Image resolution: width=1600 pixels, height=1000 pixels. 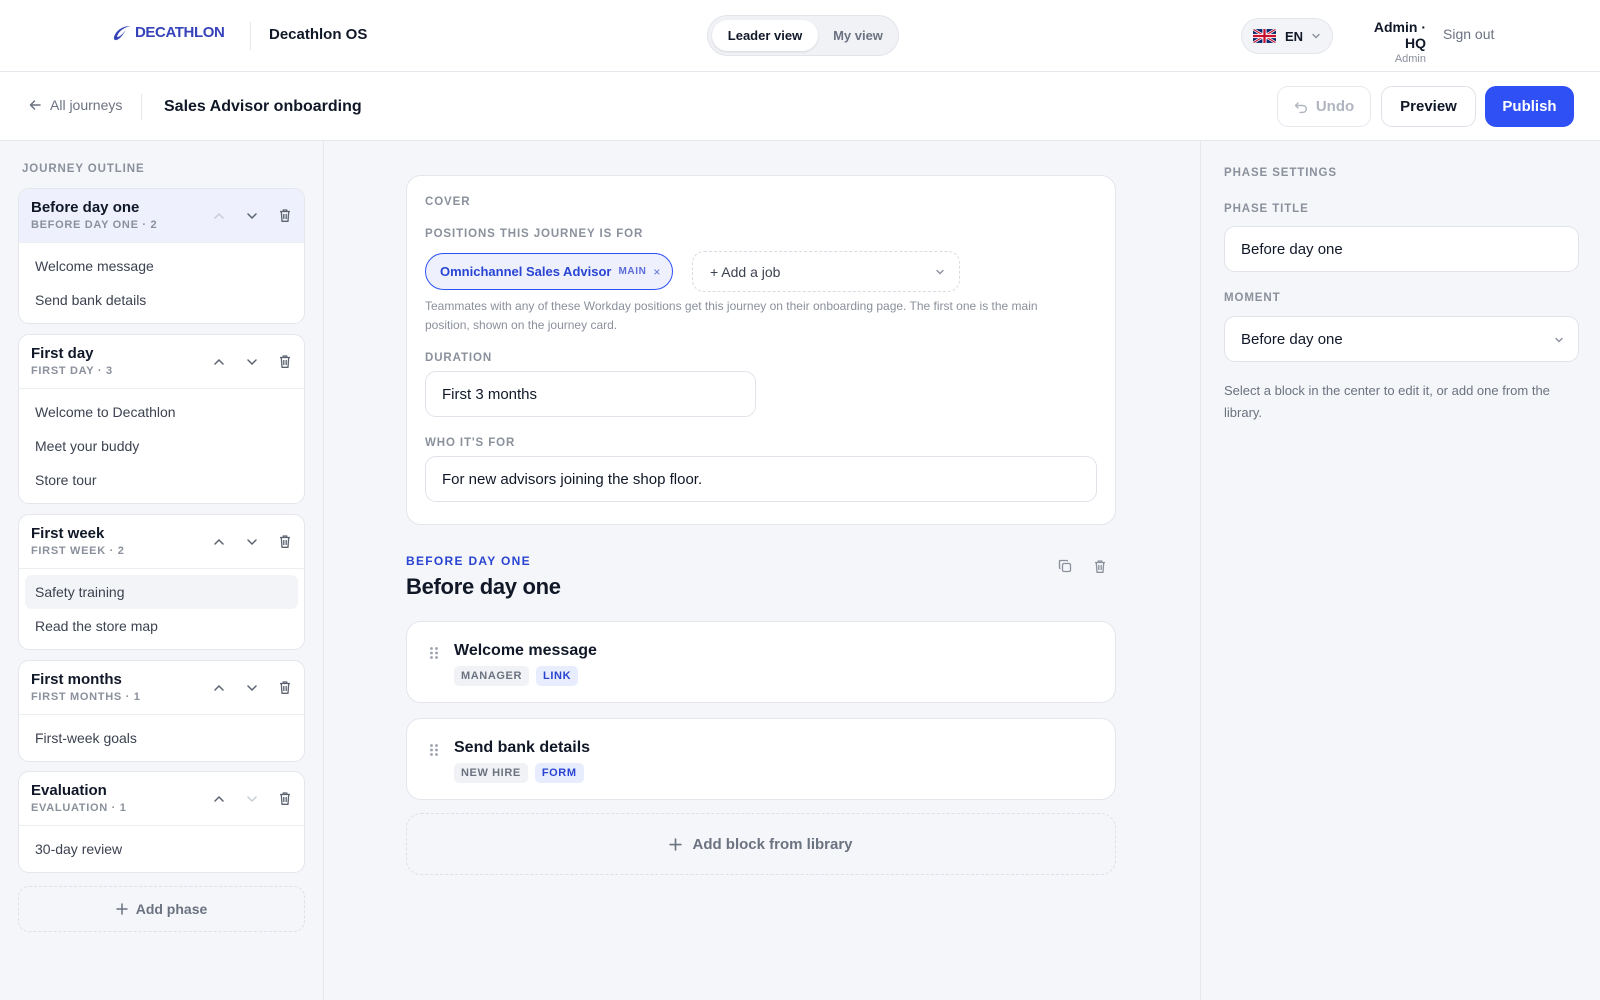 What do you see at coordinates (161, 412) in the screenshot?
I see `outline-item: Welcome to Decathlon` at bounding box center [161, 412].